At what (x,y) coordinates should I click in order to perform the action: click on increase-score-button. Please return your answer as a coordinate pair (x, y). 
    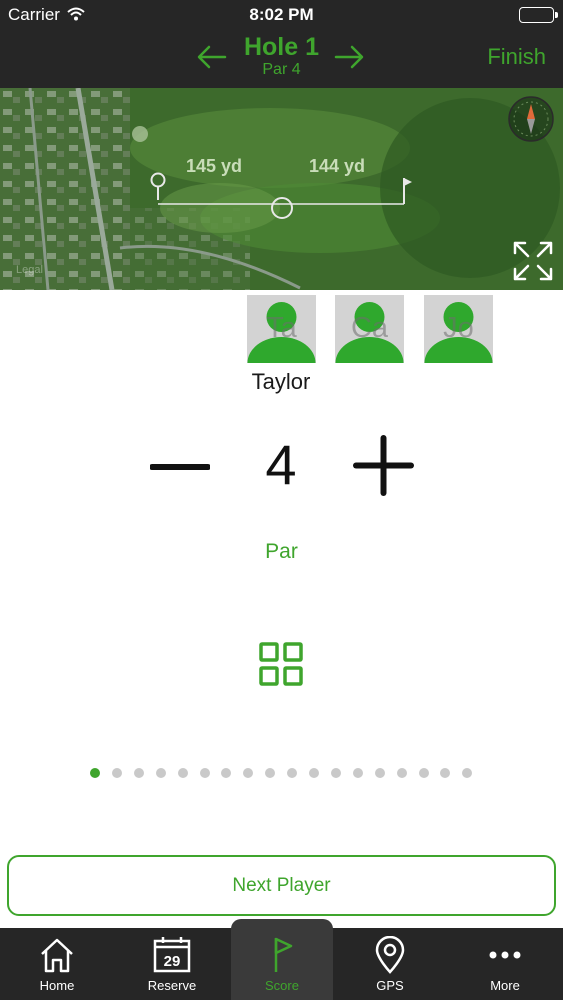
    Looking at the image, I should click on (383, 465).